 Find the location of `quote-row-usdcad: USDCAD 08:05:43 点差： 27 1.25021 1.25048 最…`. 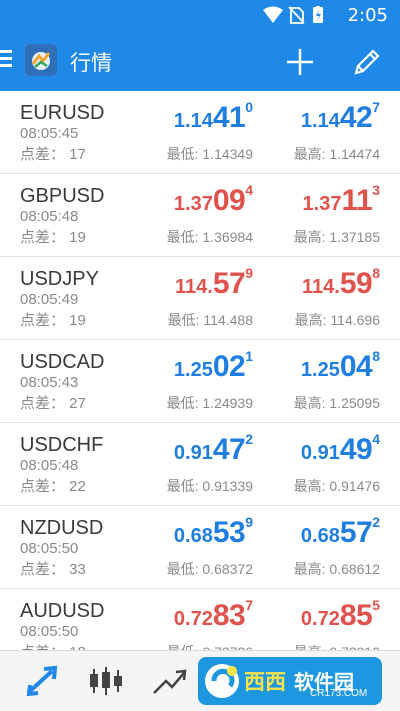

quote-row-usdcad: USDCAD 08:05:43 点差： 27 1.25021 1.25048 最… is located at coordinates (200, 381).